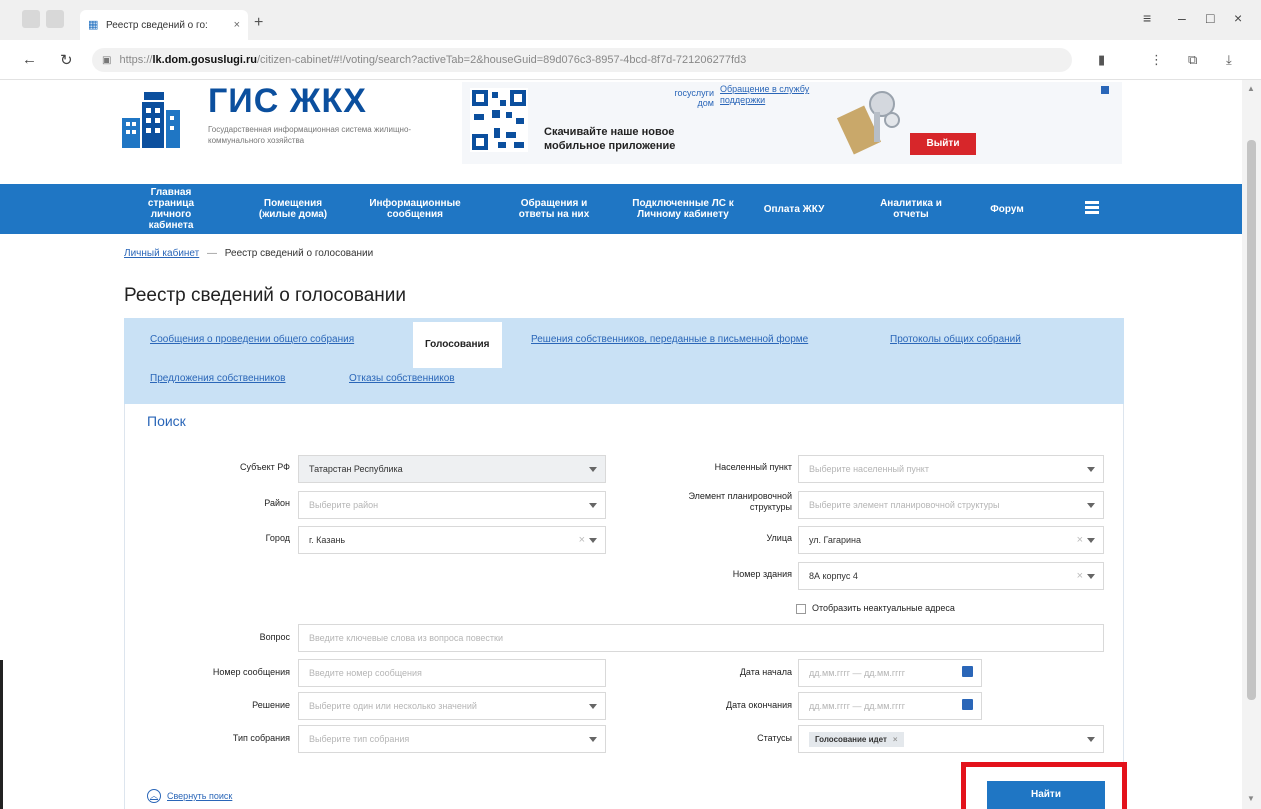  What do you see at coordinates (218, 378) in the screenshot?
I see `tab-owner-proposals: Предложения собственников` at bounding box center [218, 378].